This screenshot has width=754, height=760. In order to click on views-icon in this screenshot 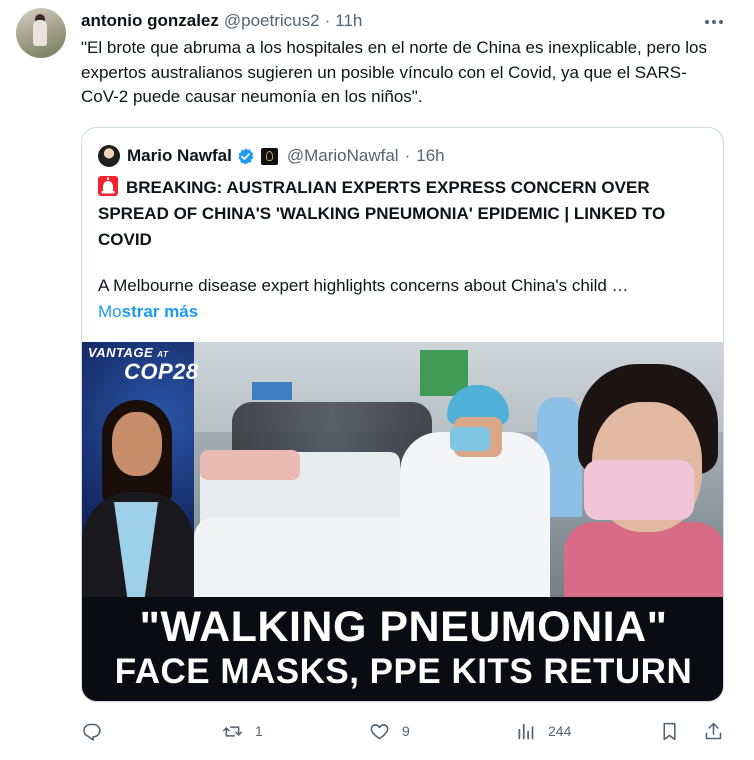, I will do `click(526, 731)`.